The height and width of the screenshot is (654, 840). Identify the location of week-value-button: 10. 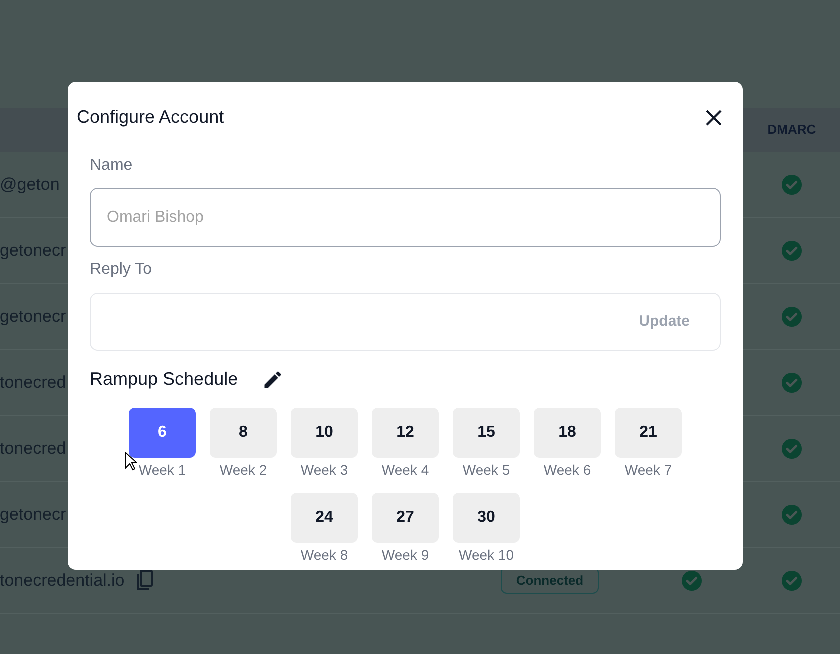
(324, 433).